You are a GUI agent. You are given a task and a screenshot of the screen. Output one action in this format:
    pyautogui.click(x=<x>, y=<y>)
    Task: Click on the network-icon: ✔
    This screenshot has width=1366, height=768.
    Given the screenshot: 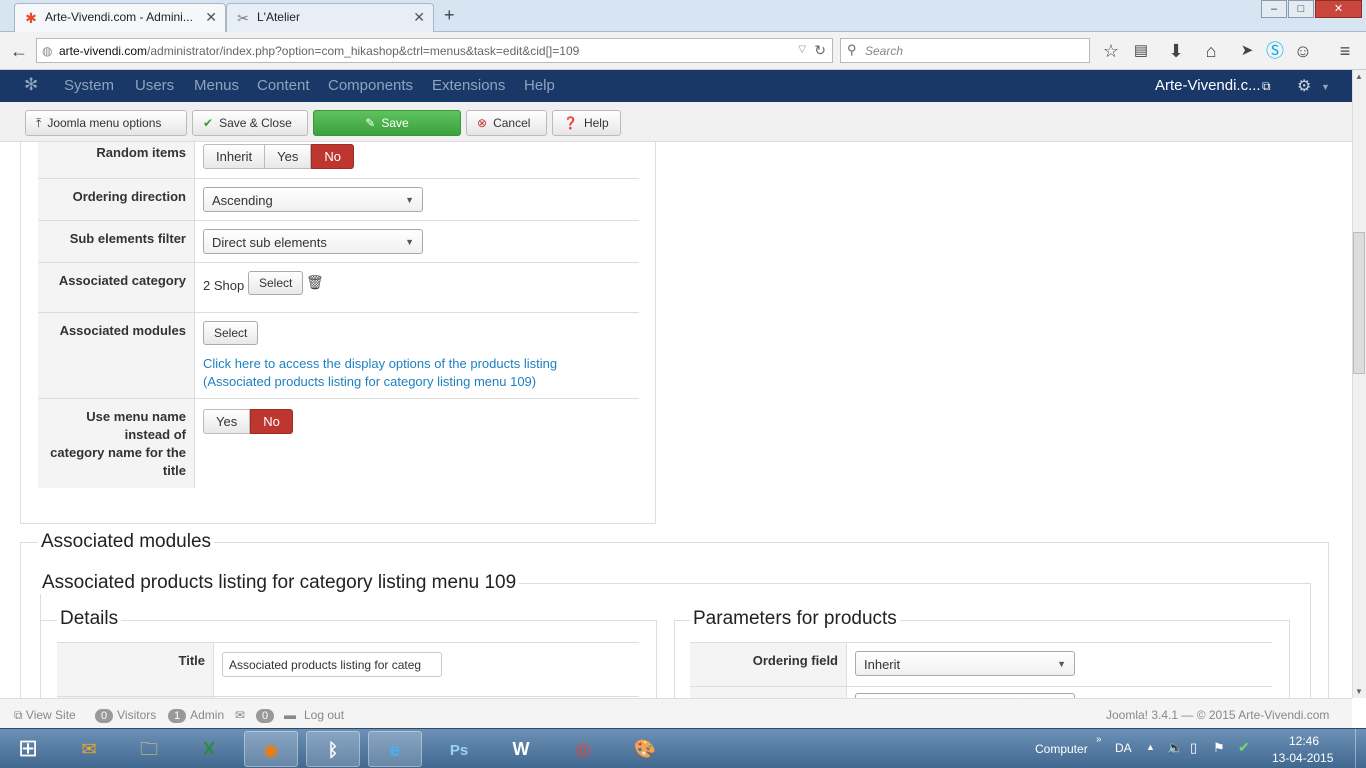 What is the action you would take?
    pyautogui.click(x=1244, y=747)
    